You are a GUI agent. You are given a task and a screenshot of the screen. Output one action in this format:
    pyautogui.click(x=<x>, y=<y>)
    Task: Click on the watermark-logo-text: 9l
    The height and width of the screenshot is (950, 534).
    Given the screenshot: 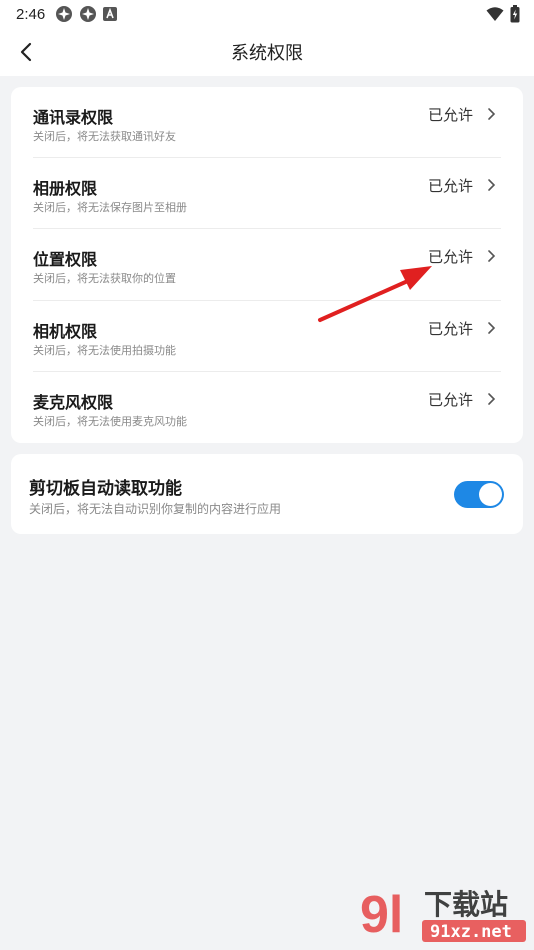 What is the action you would take?
    pyautogui.click(x=381, y=915)
    